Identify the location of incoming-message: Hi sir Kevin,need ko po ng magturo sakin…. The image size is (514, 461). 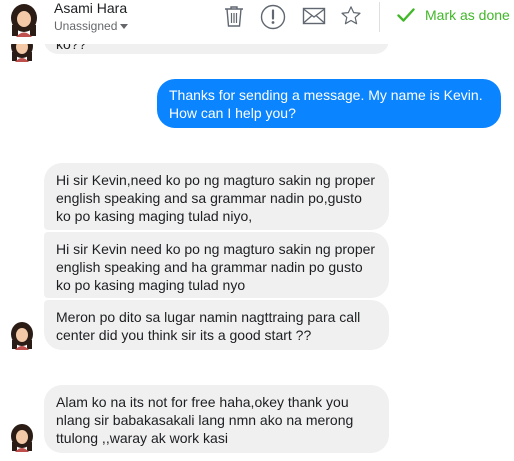
(216, 196).